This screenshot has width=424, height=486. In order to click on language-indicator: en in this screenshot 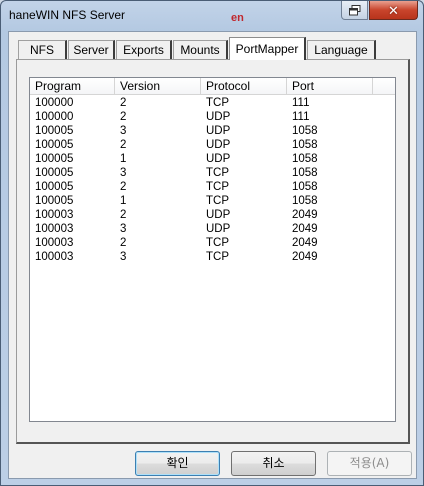, I will do `click(237, 18)`.